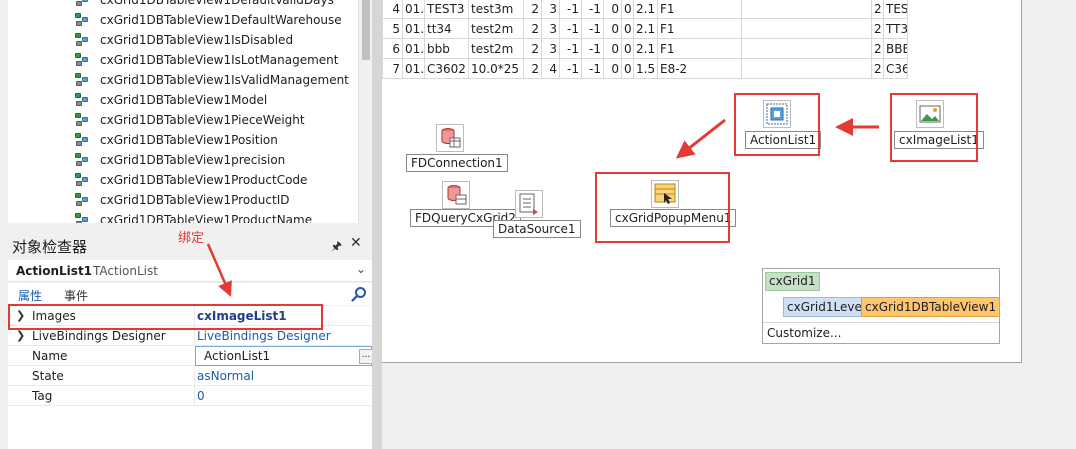 Image resolution: width=1076 pixels, height=449 pixels. I want to click on prop-row-state: State asNormal, so click(190, 376).